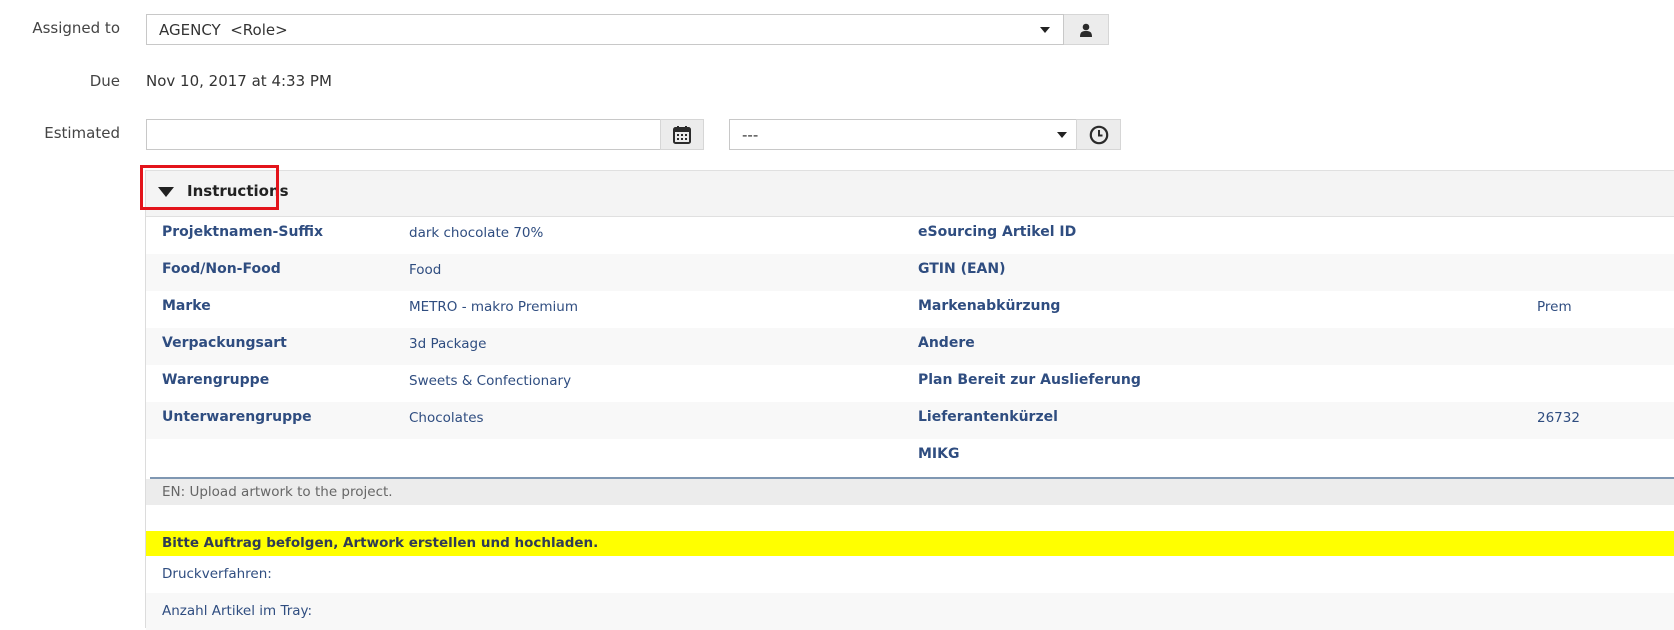 This screenshot has height=630, width=1674. I want to click on estimated-time-select: ---, so click(903, 134).